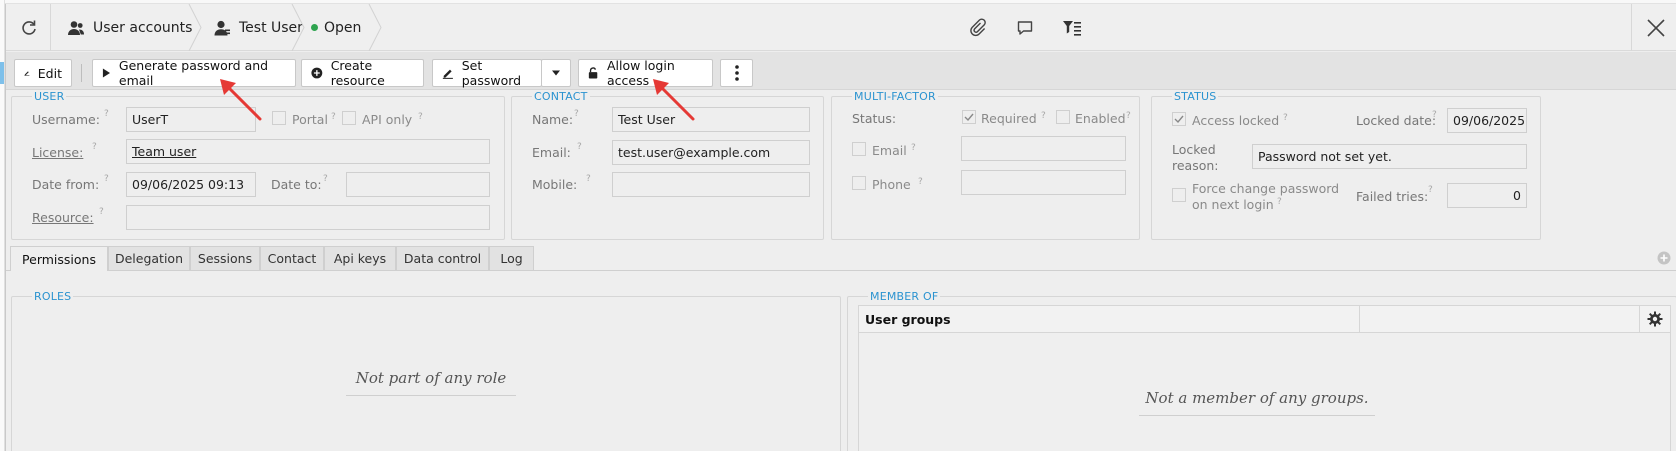 The height and width of the screenshot is (451, 1676). I want to click on breadcrumb-status: Open, so click(336, 27).